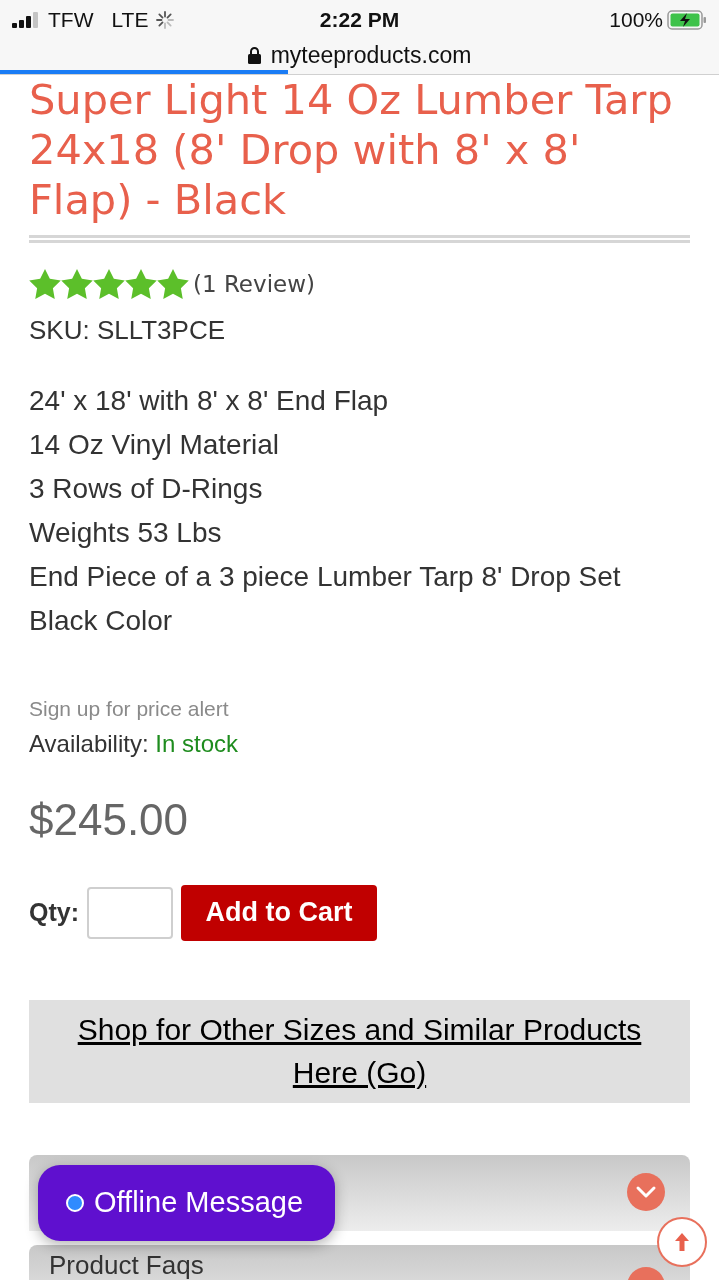 The image size is (719, 1280). What do you see at coordinates (155, 444) in the screenshot?
I see `feature-text: 14 Oz Vinyl Material` at bounding box center [155, 444].